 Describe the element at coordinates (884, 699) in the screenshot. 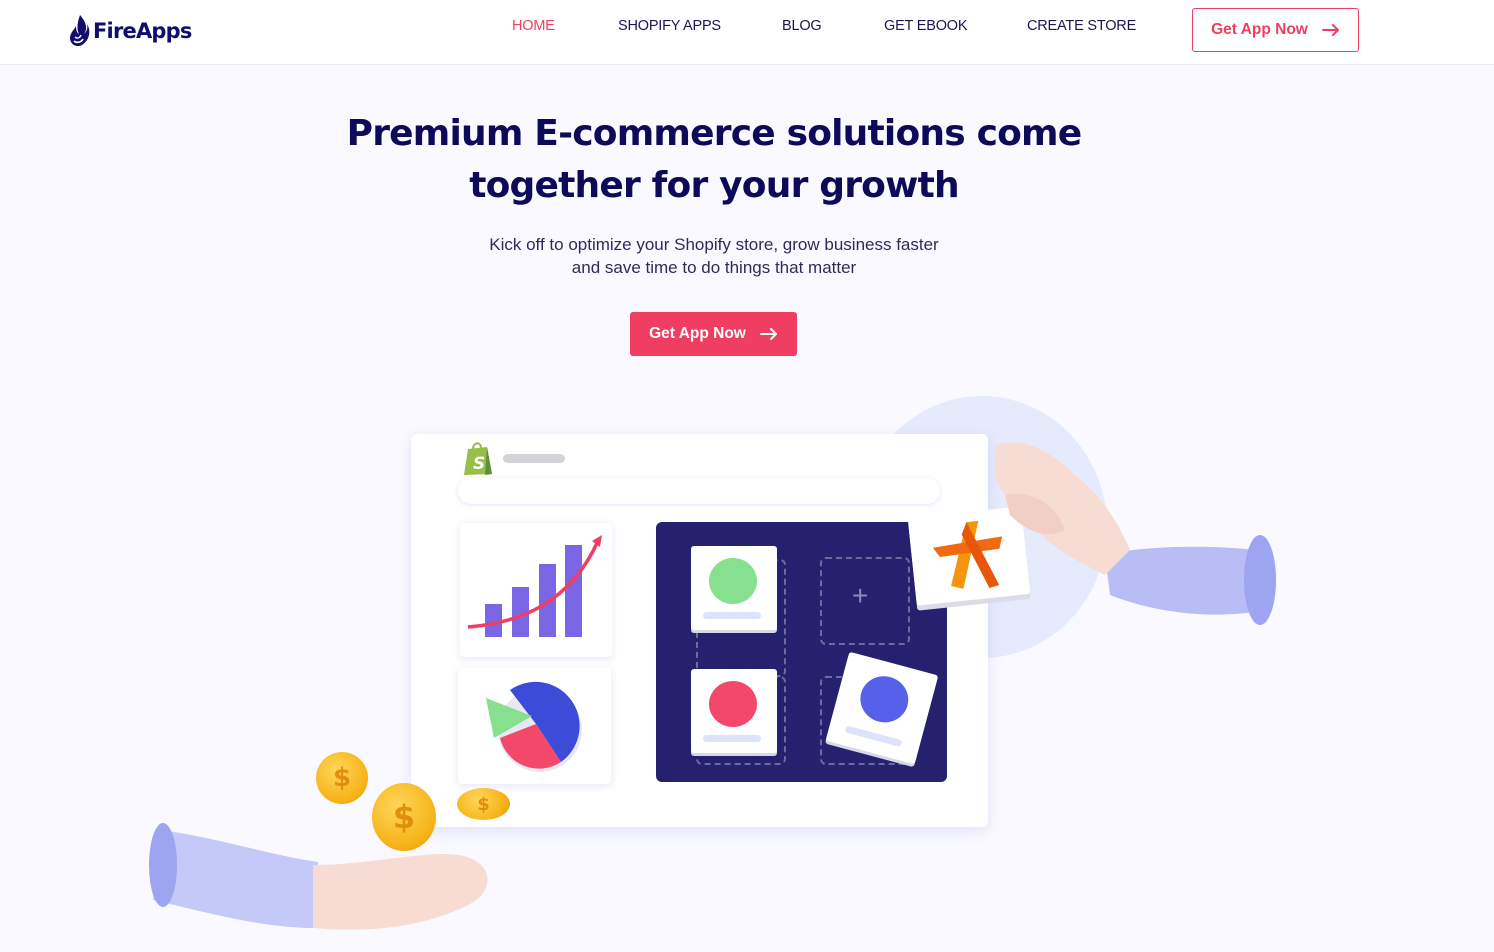

I see `blue-app-dot` at that location.